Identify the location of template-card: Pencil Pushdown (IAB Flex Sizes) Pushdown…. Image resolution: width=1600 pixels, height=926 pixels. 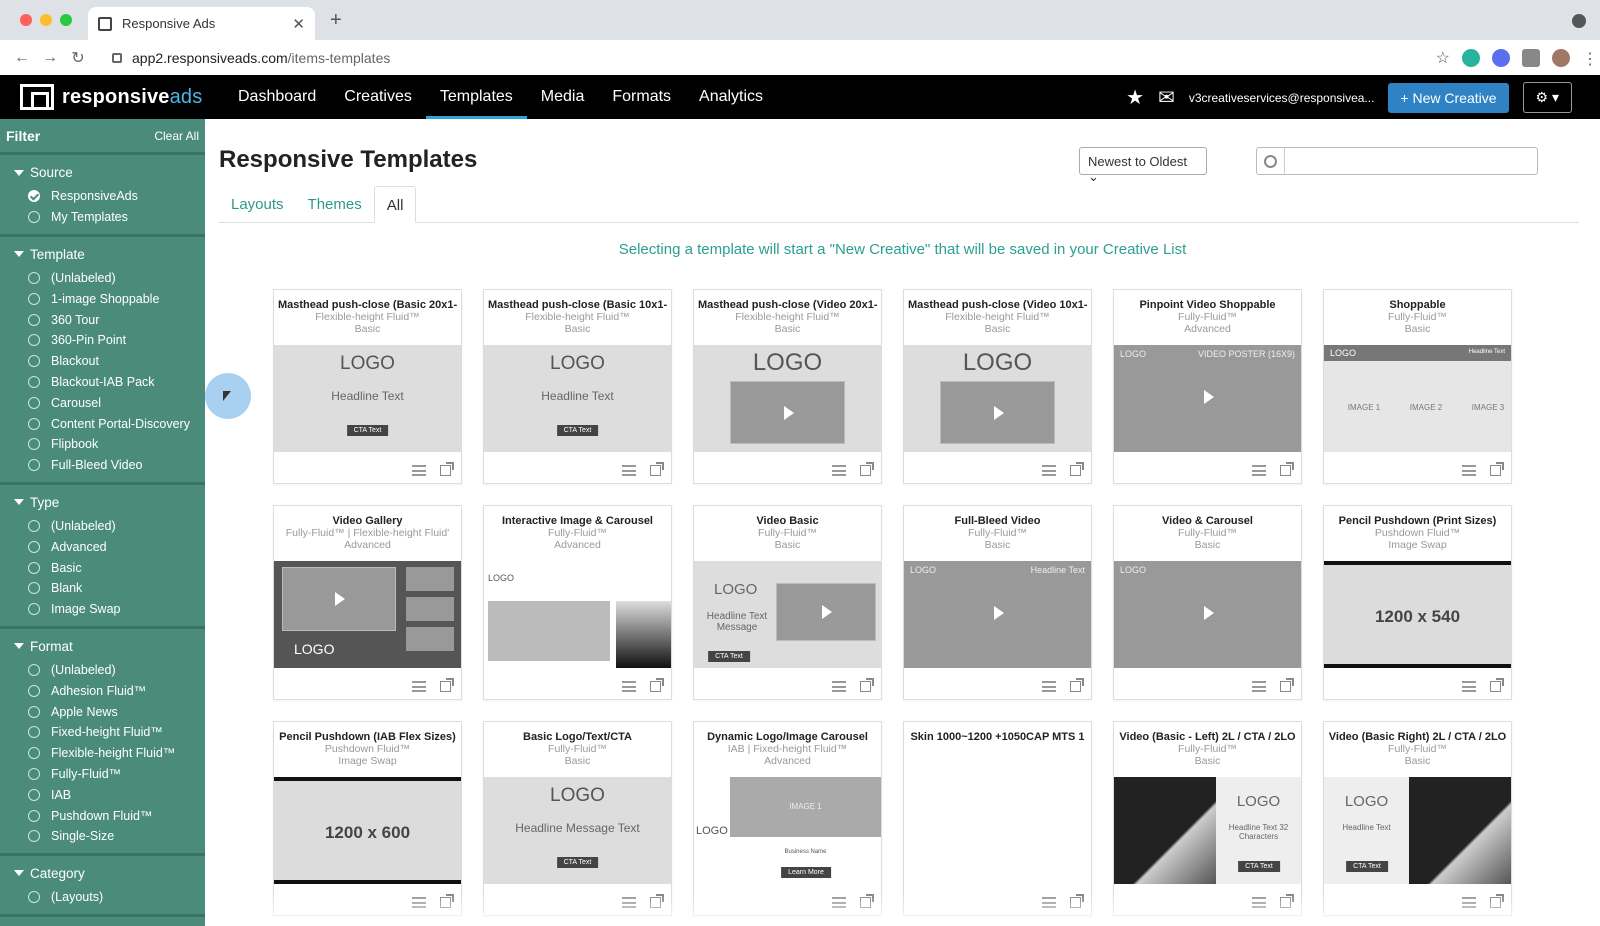
(367, 818).